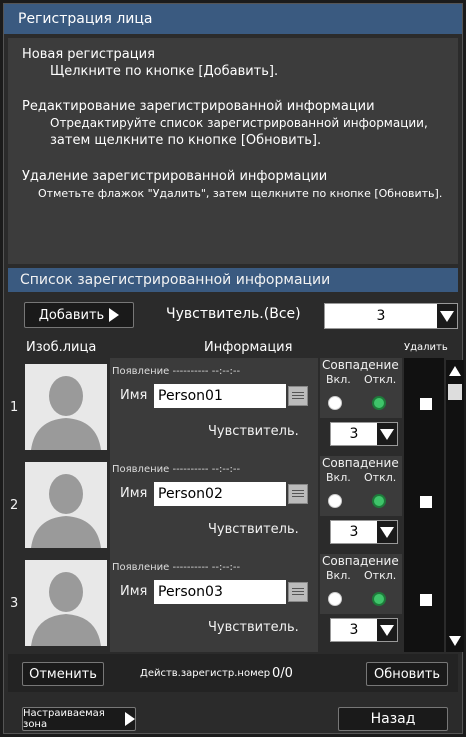  What do you see at coordinates (220, 592) in the screenshot?
I see `name-field: Person03` at bounding box center [220, 592].